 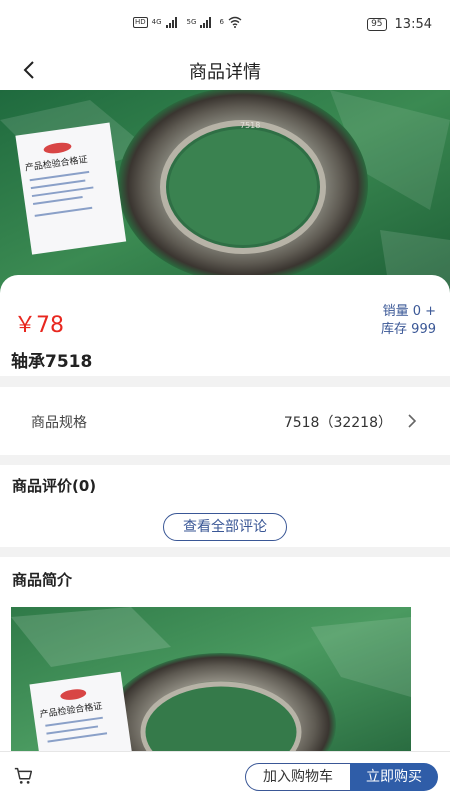 What do you see at coordinates (140, 22) in the screenshot?
I see `hd-badge: HD` at bounding box center [140, 22].